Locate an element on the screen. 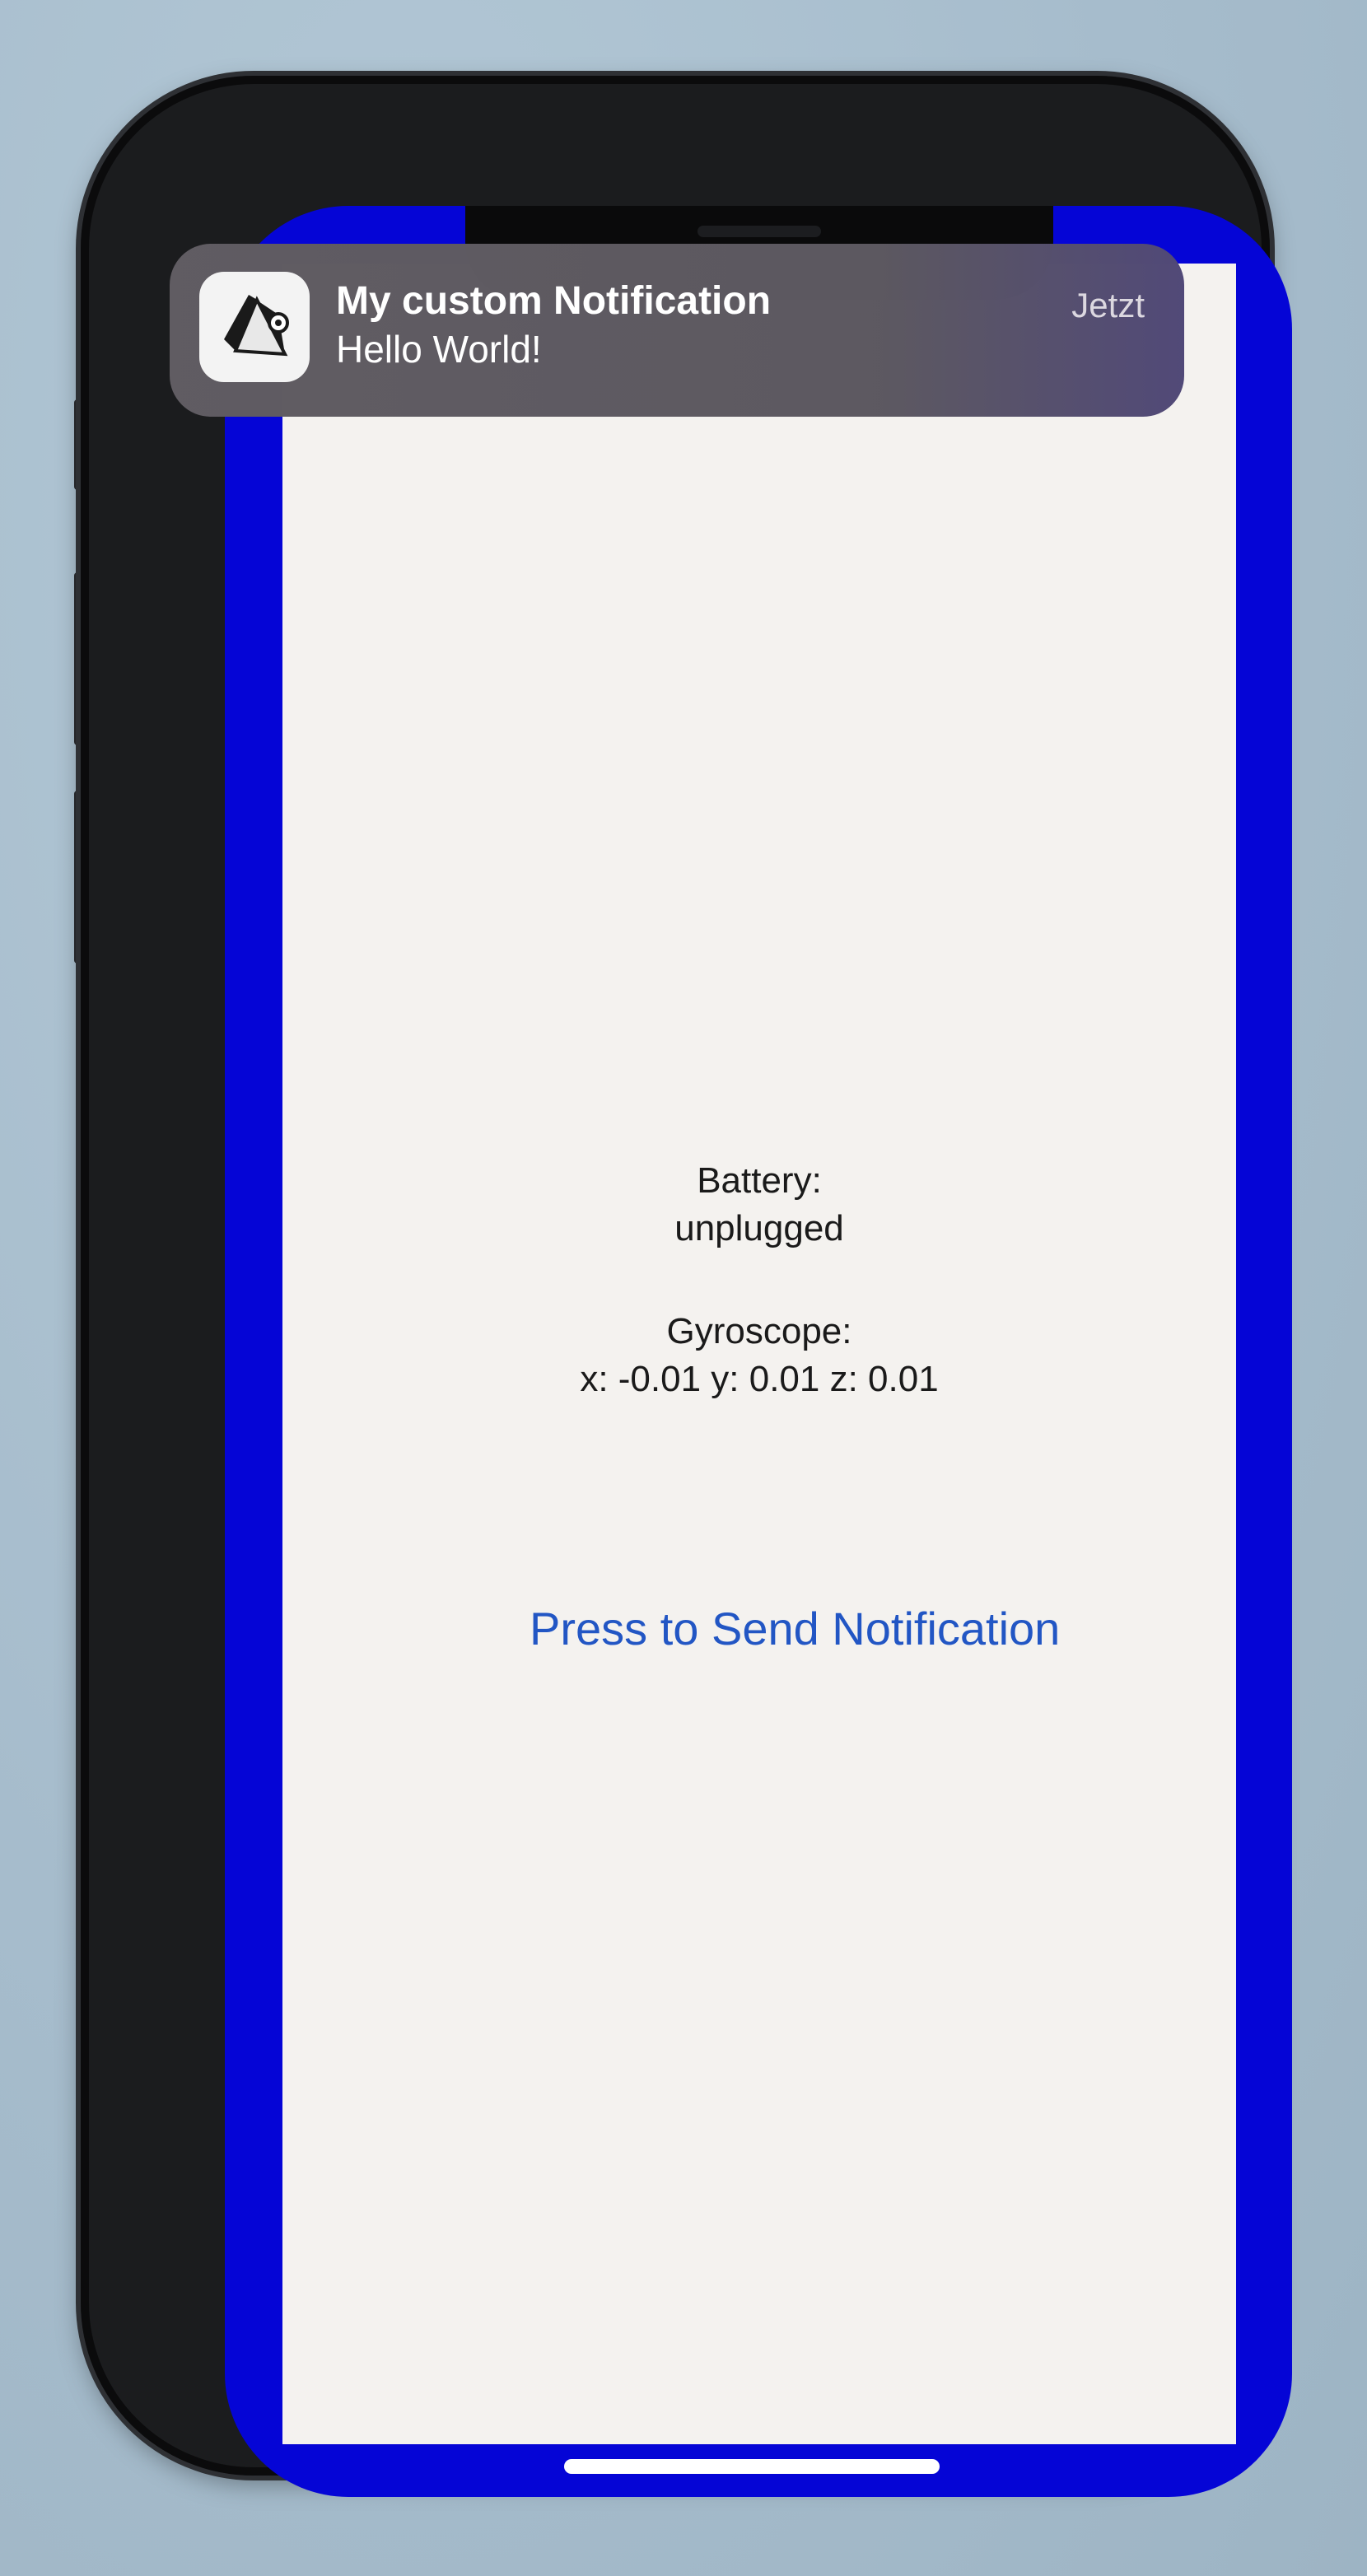 This screenshot has width=1367, height=2576. battery-status: unplugged is located at coordinates (759, 1228).